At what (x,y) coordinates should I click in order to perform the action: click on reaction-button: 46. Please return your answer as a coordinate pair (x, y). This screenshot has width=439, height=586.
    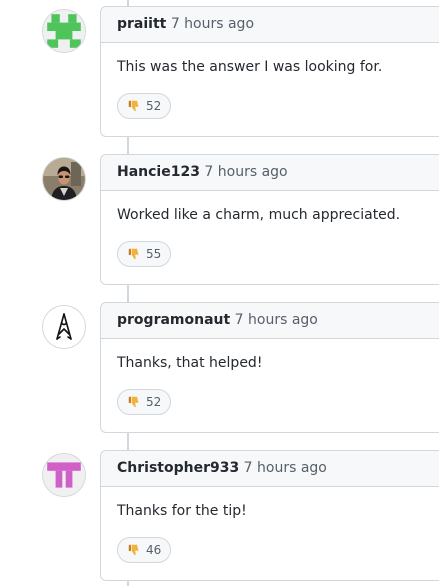
    Looking at the image, I should click on (144, 550).